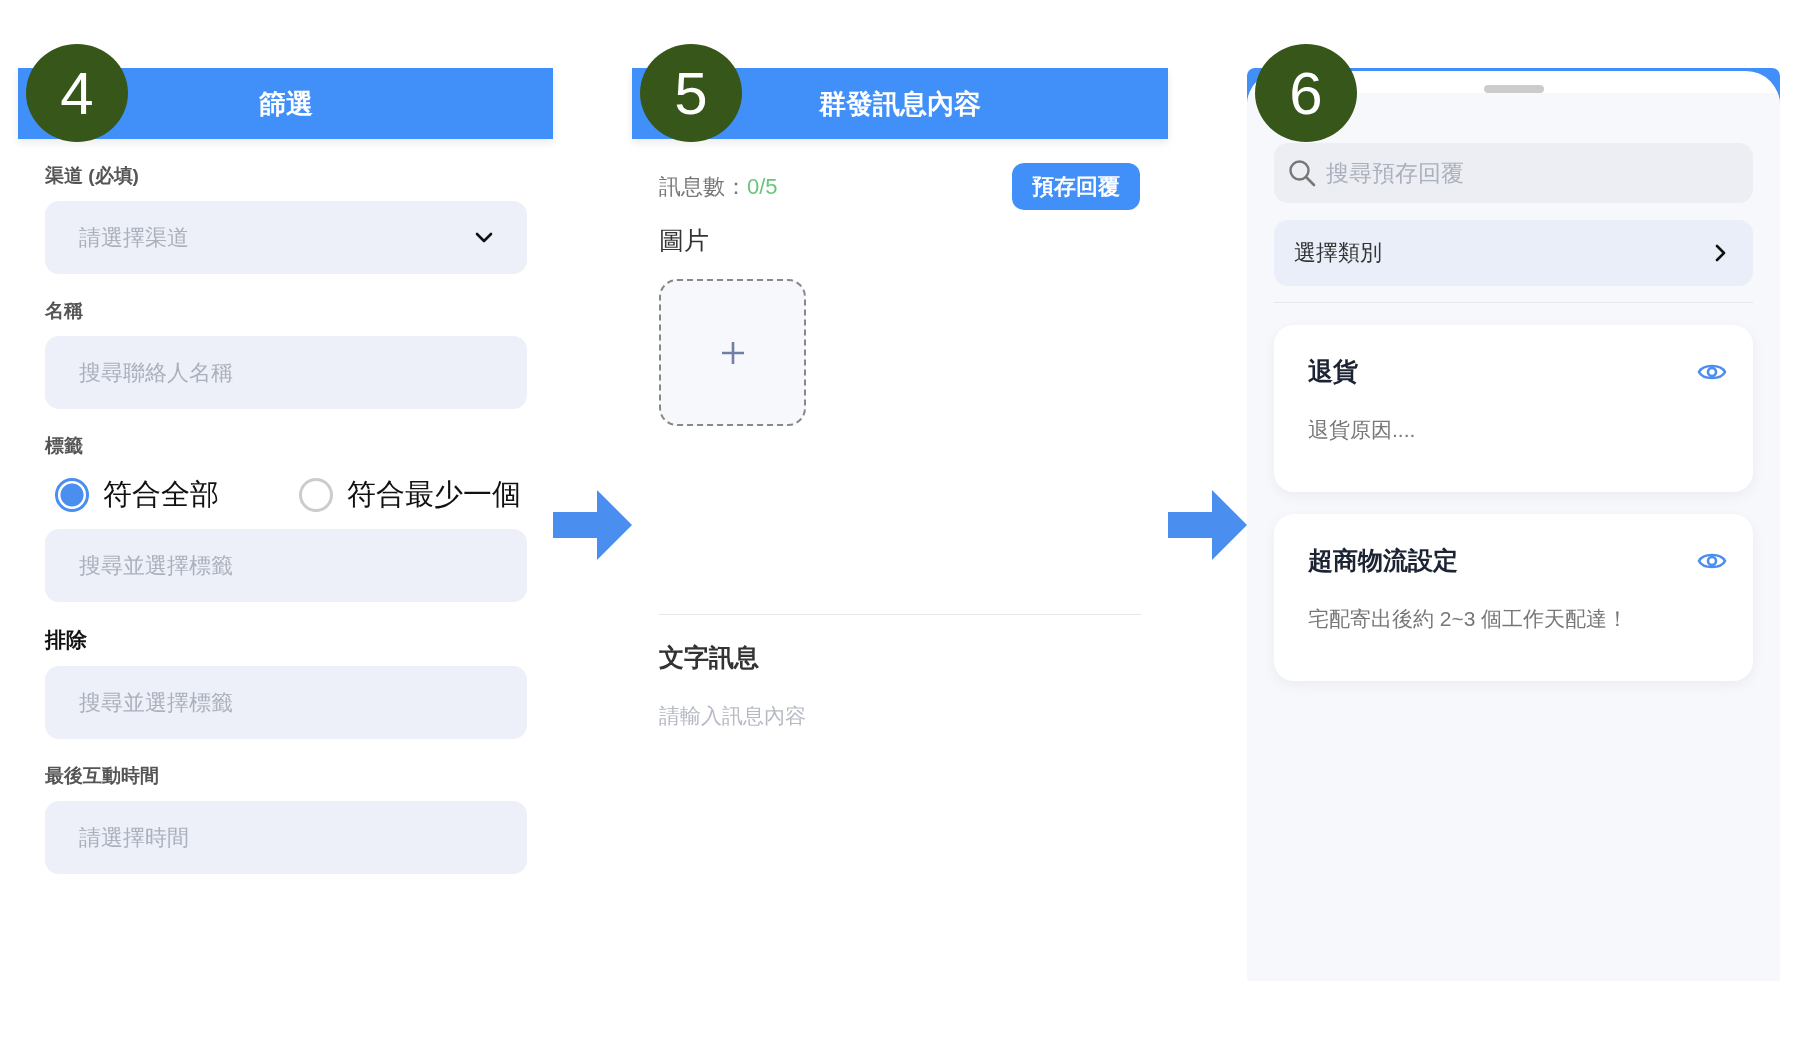 The width and height of the screenshot is (1800, 1050). Describe the element at coordinates (92, 176) in the screenshot. I see `field-label: 渠道 (必填)` at that location.